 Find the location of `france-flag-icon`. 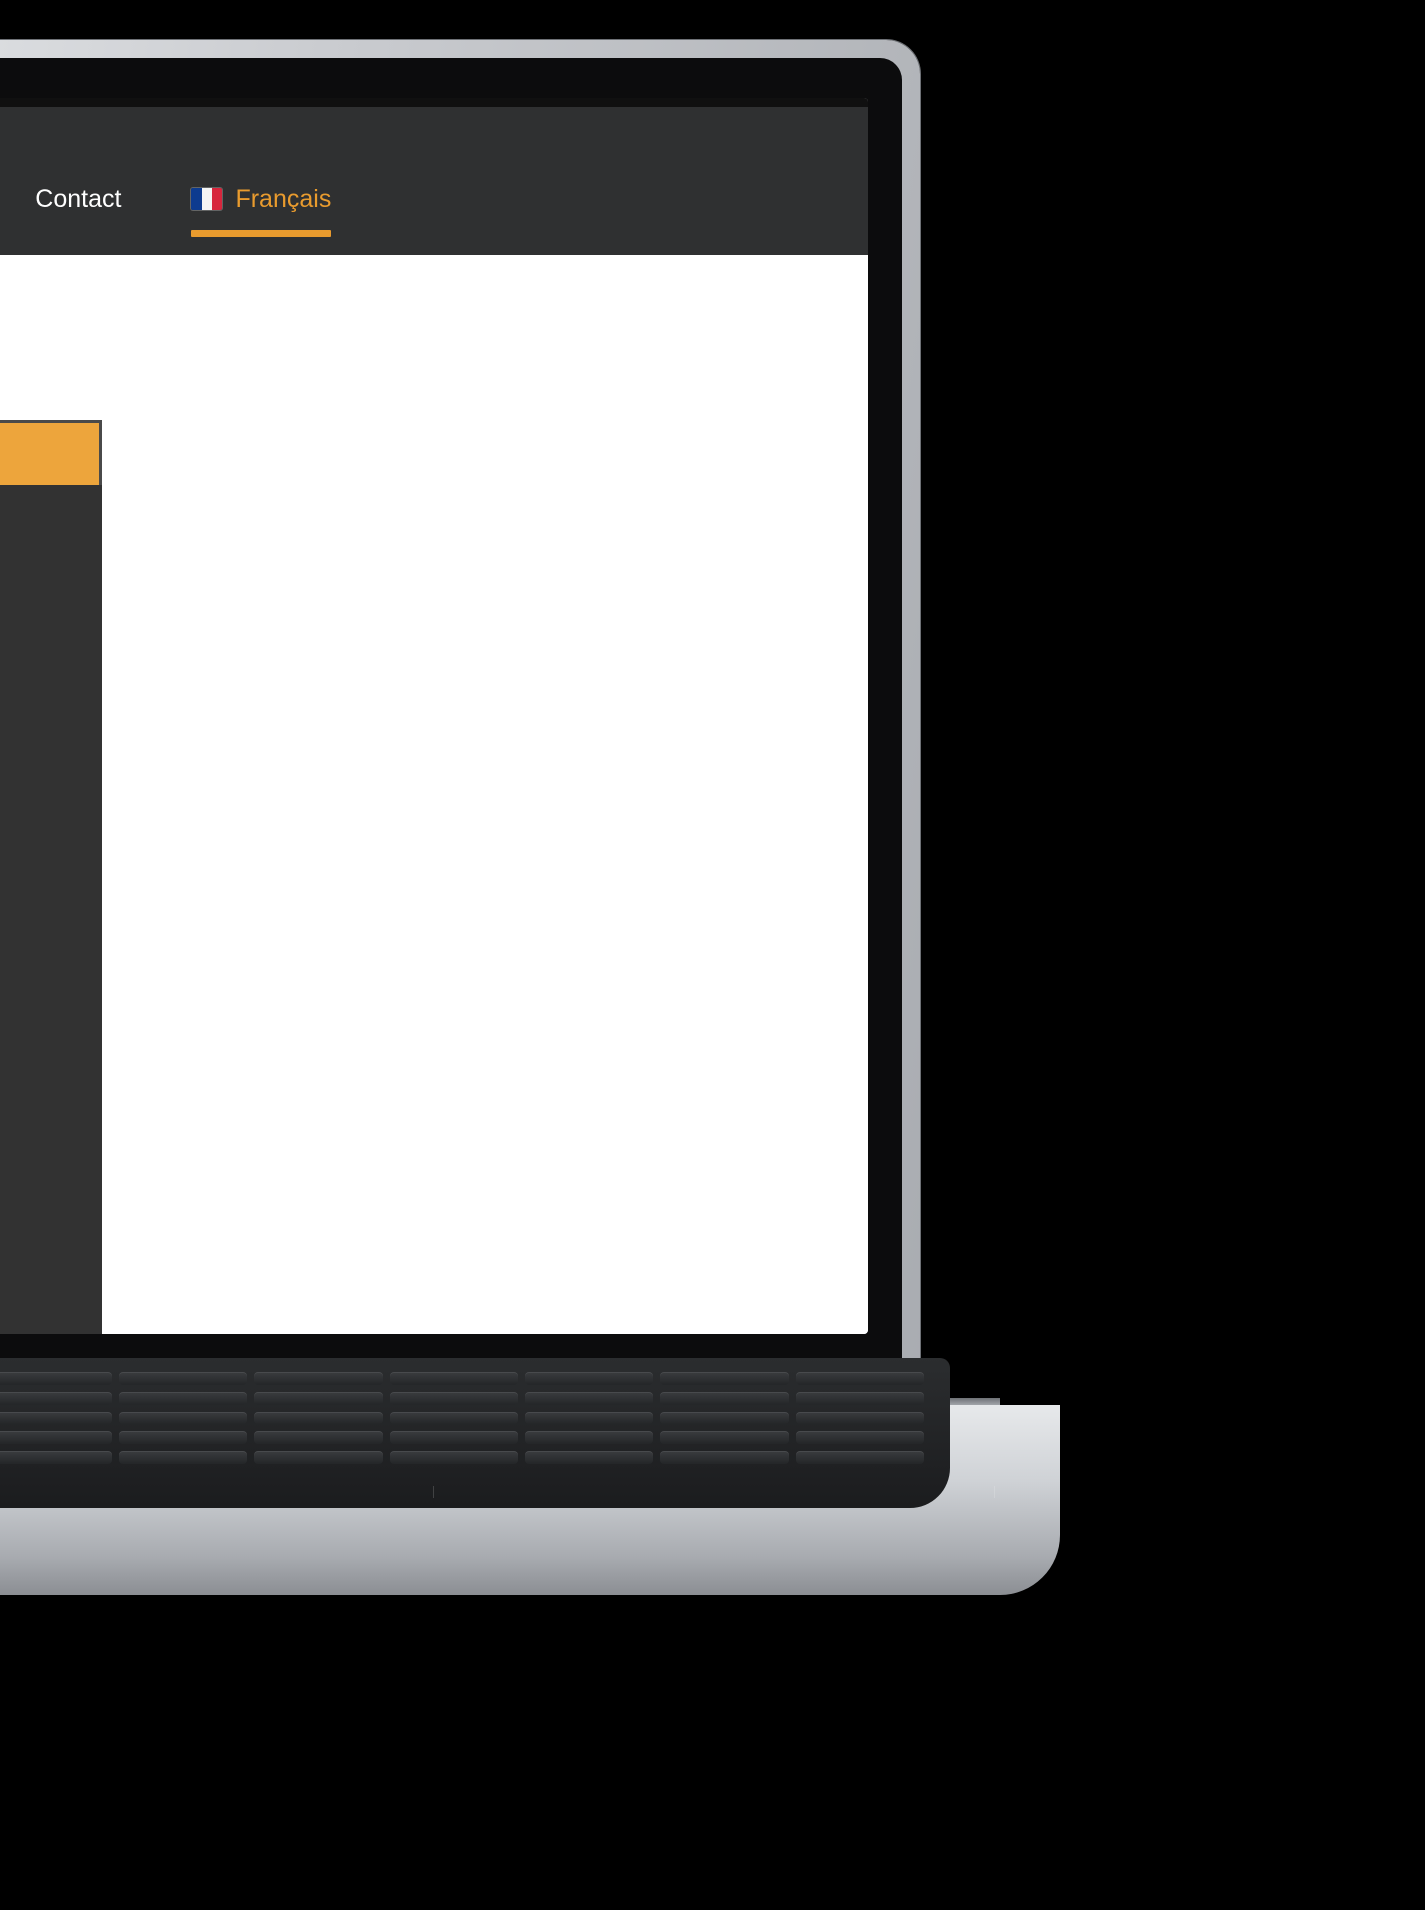

france-flag-icon is located at coordinates (207, 199).